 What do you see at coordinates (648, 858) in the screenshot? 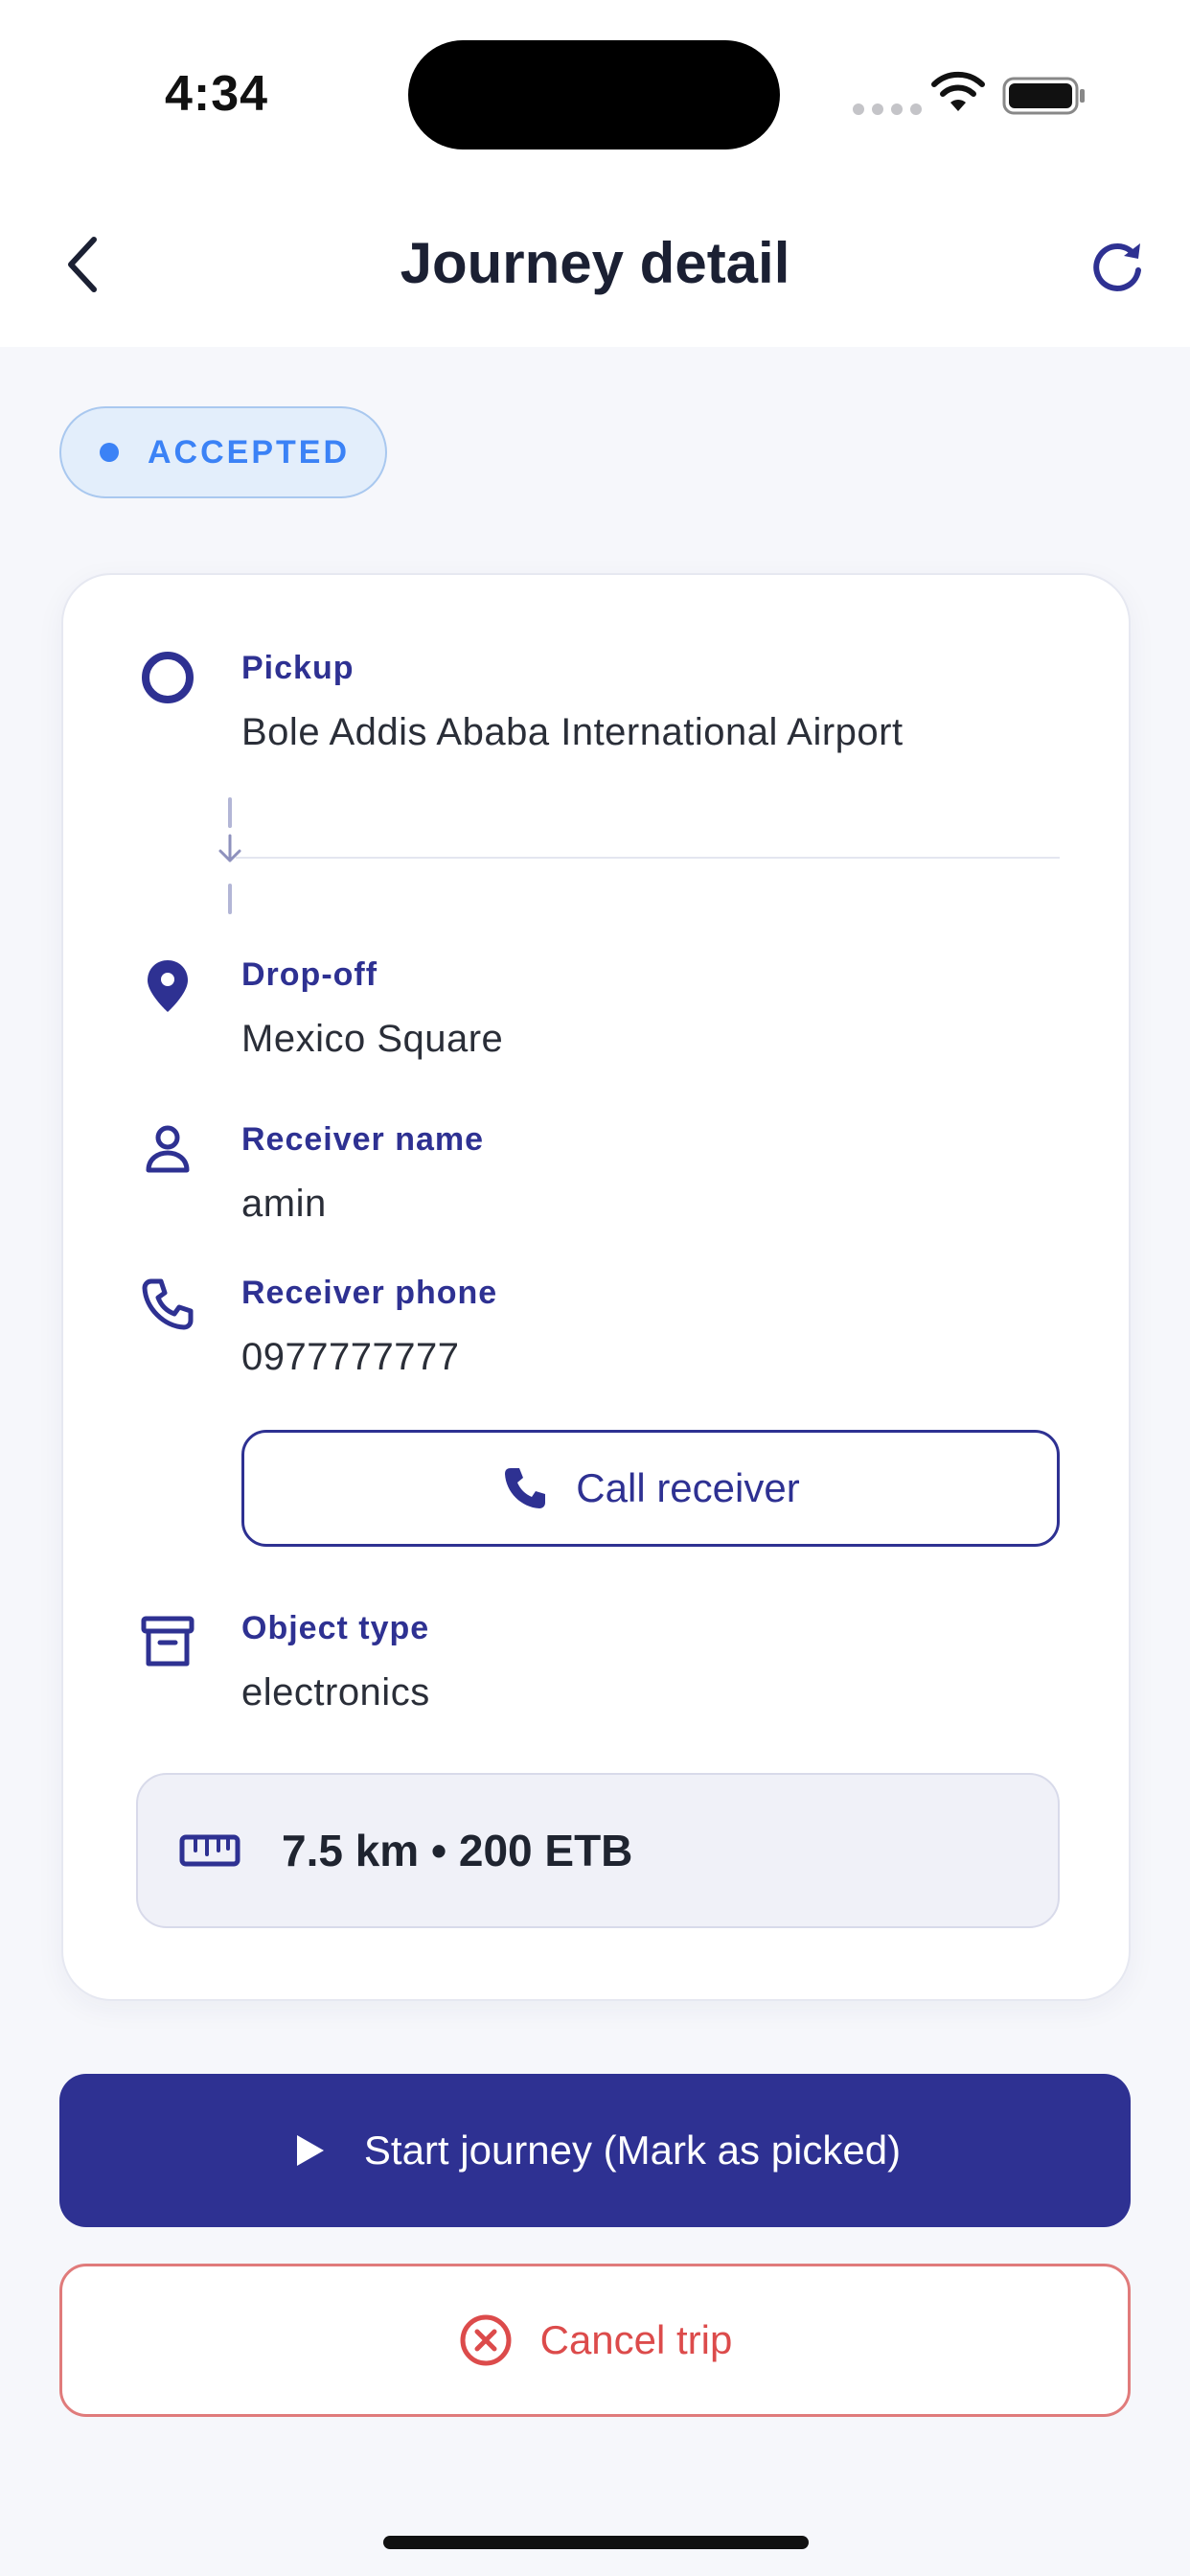
I see `divider` at bounding box center [648, 858].